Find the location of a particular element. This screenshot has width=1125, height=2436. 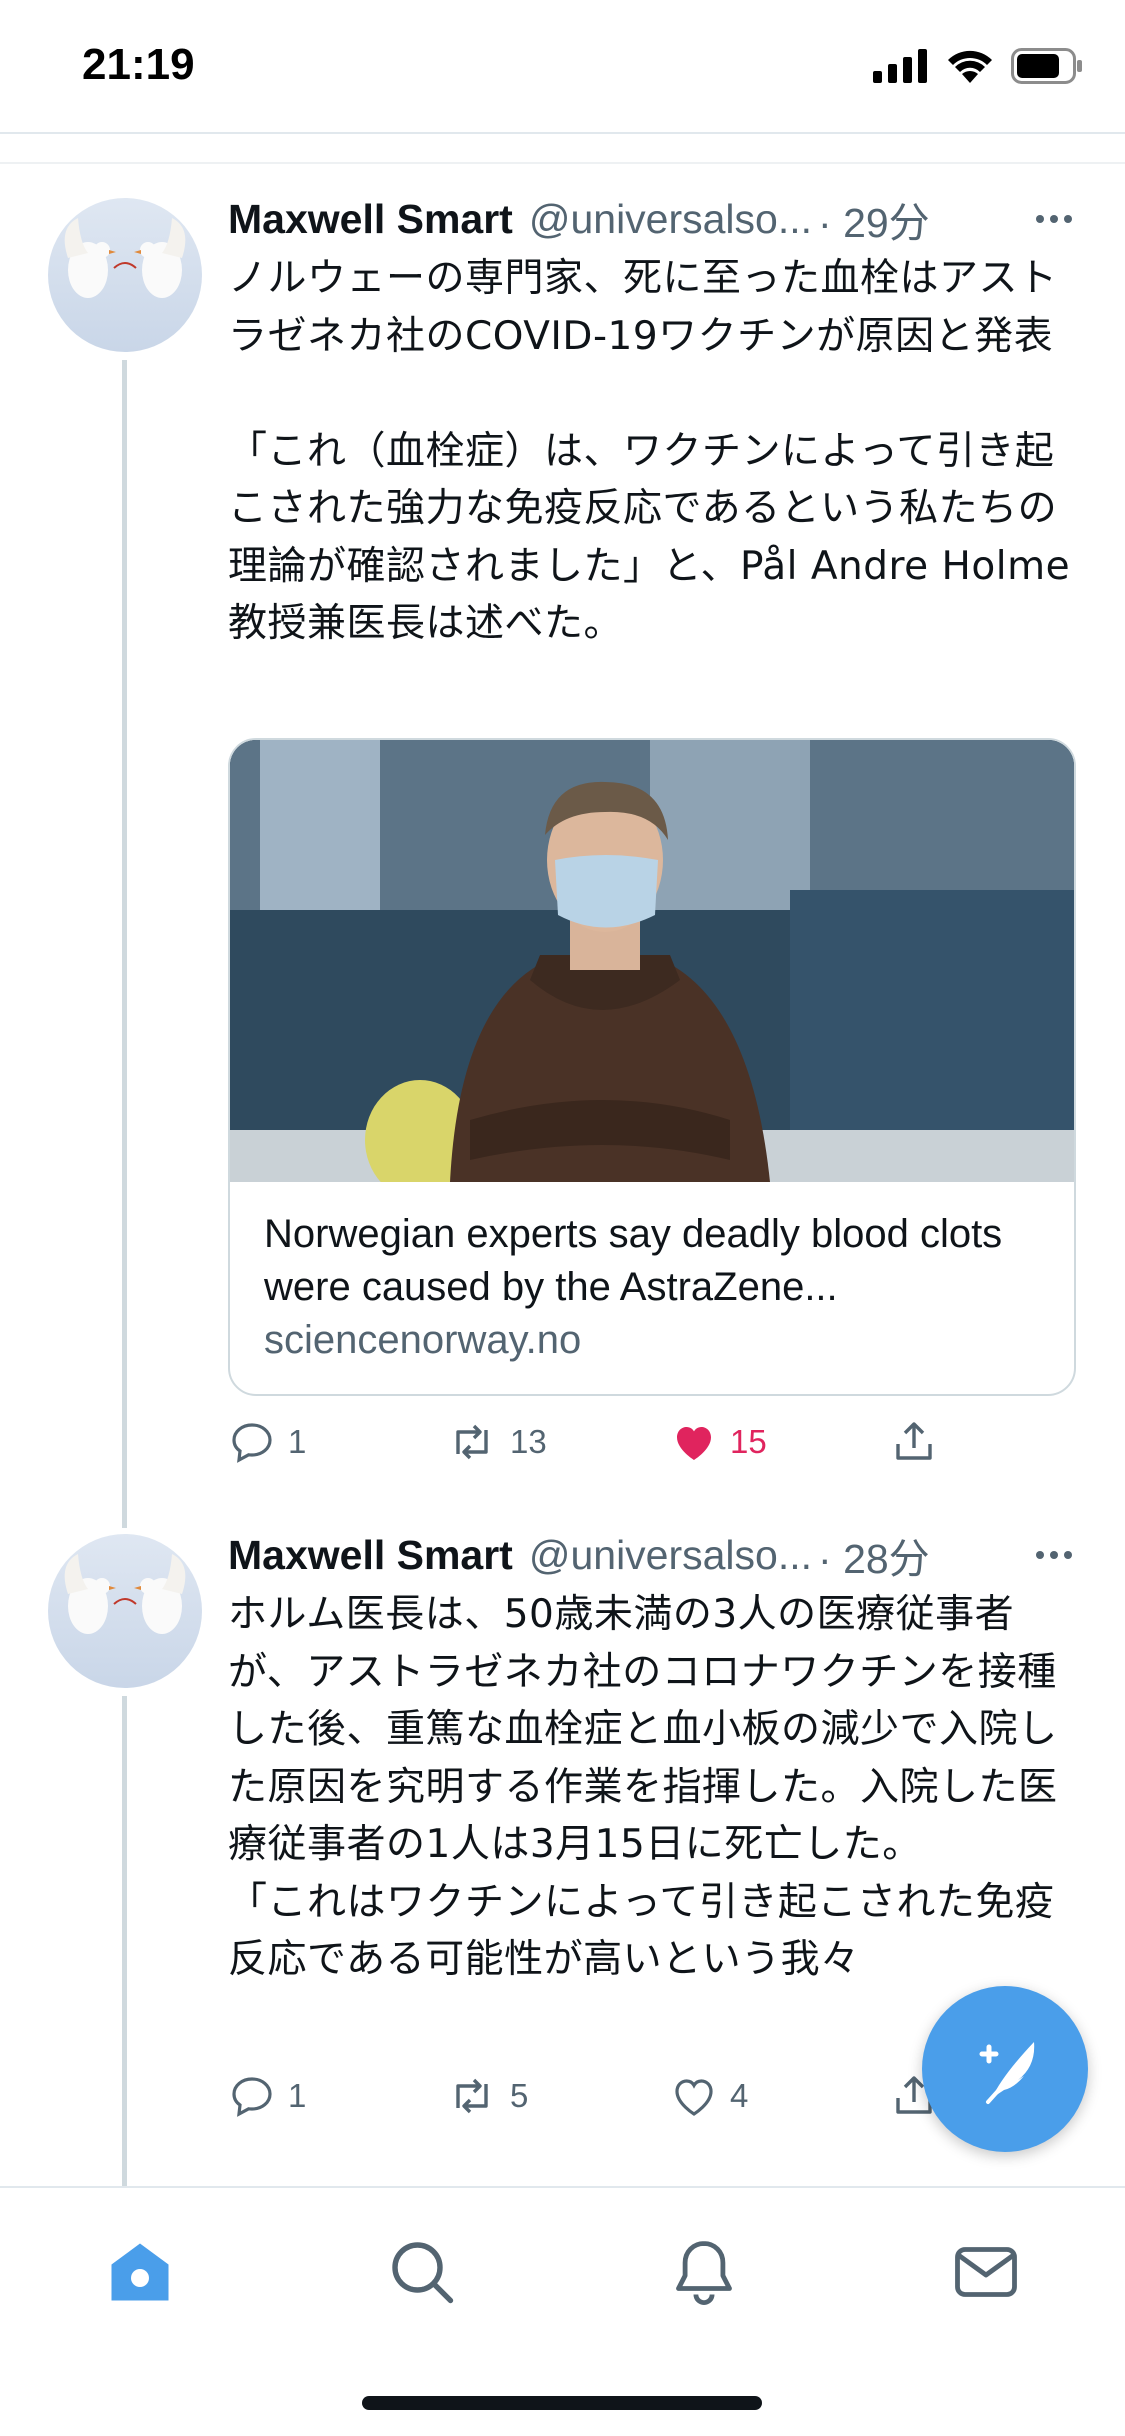

compose-tweet-button is located at coordinates (1005, 2069).